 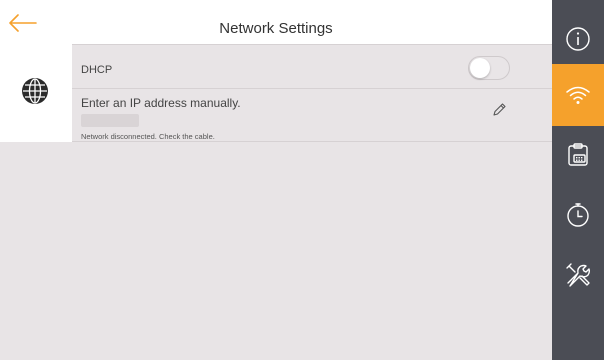 I want to click on sidebar-nav, so click(x=578, y=180).